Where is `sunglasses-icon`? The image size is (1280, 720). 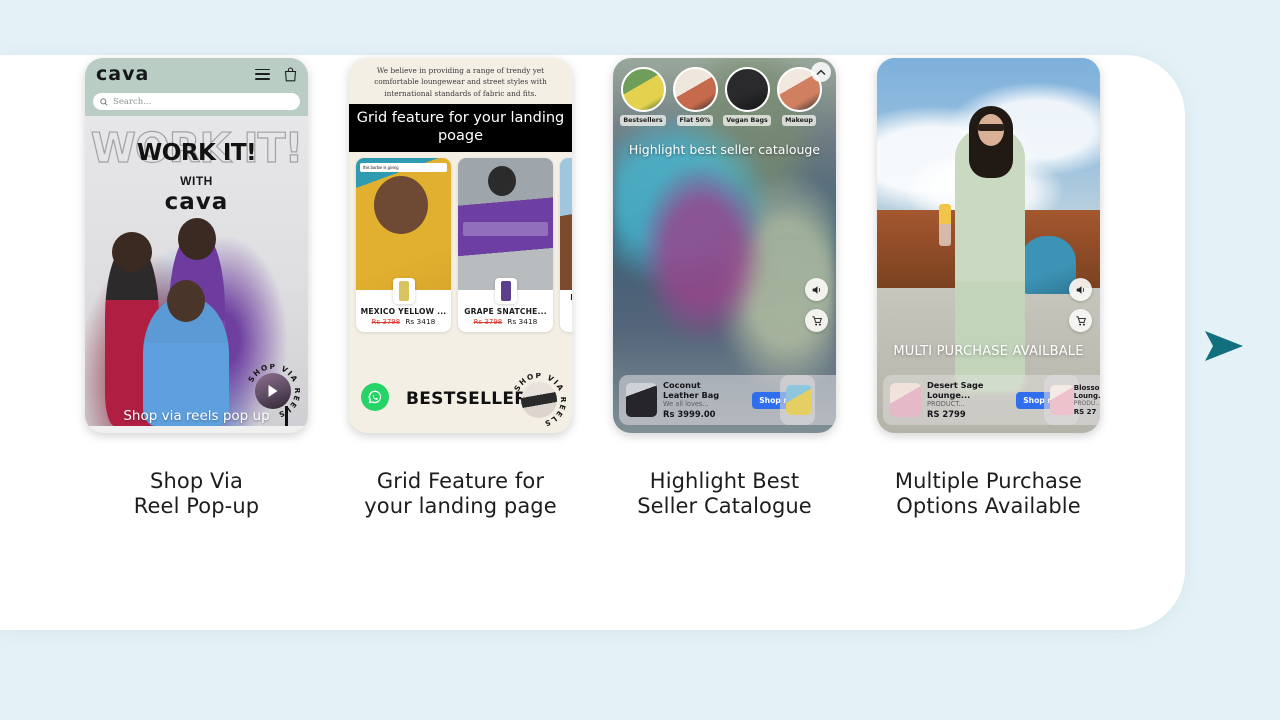
sunglasses-icon is located at coordinates (991, 127).